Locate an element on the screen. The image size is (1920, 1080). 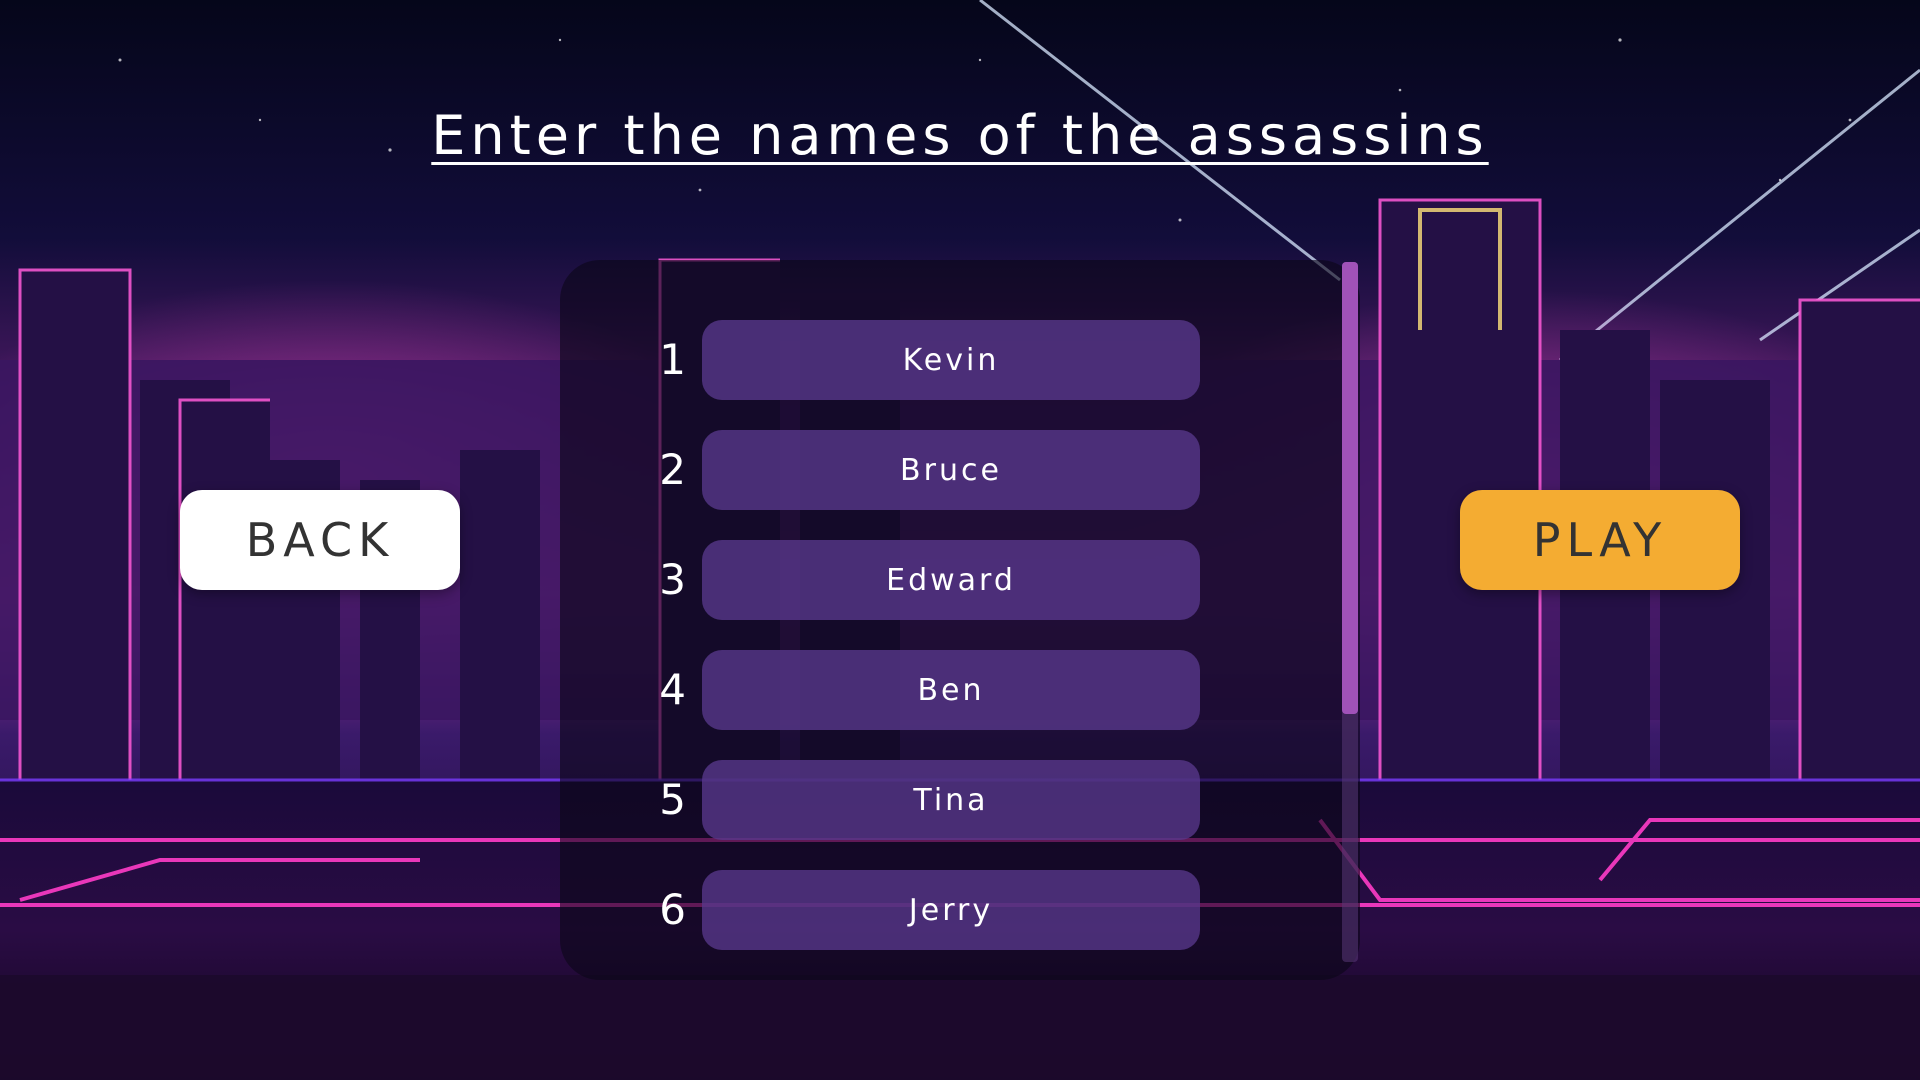
player-name-field: Jerry is located at coordinates (951, 910).